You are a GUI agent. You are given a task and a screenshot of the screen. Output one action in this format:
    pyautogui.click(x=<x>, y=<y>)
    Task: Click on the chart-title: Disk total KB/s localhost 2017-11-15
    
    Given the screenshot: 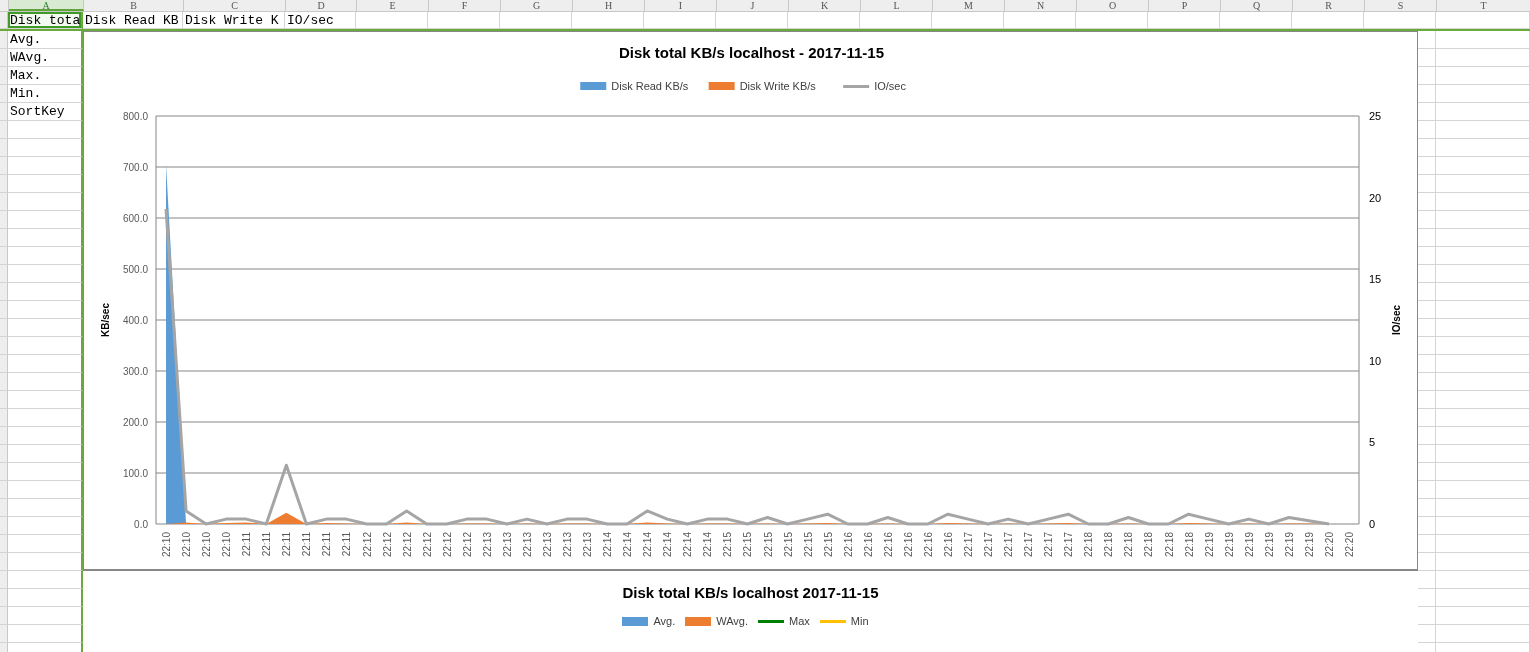 What is the action you would take?
    pyautogui.click(x=750, y=592)
    